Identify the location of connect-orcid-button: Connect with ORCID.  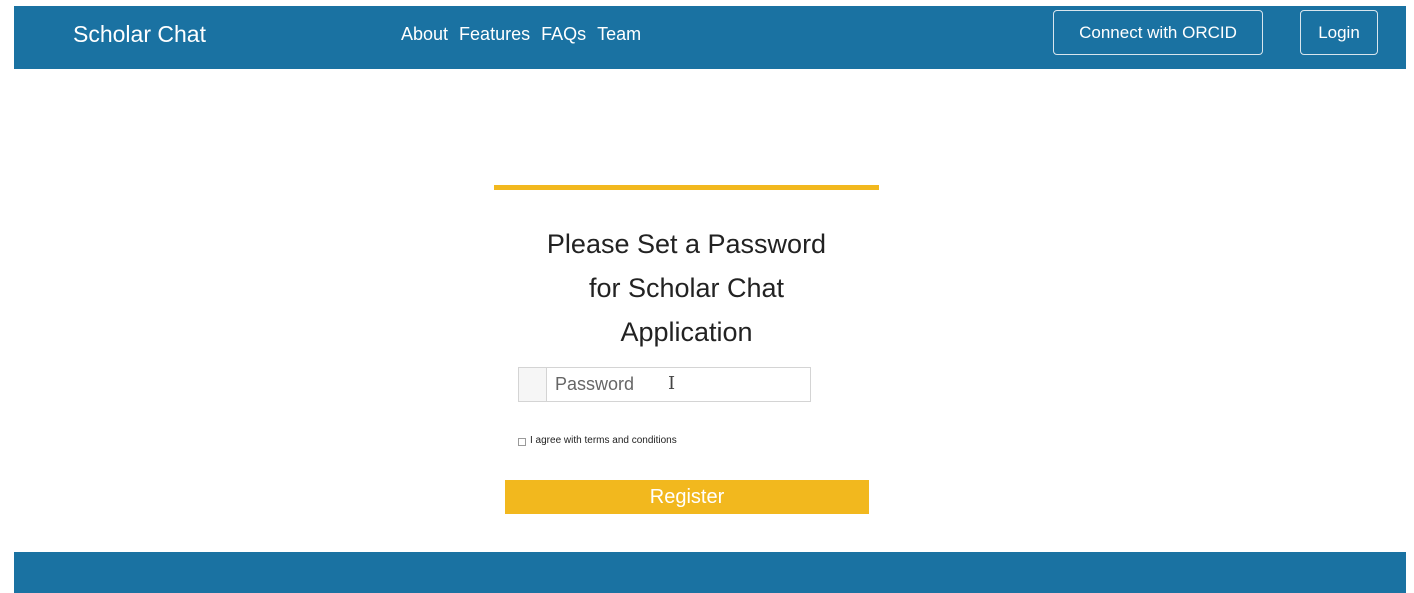
(1158, 32).